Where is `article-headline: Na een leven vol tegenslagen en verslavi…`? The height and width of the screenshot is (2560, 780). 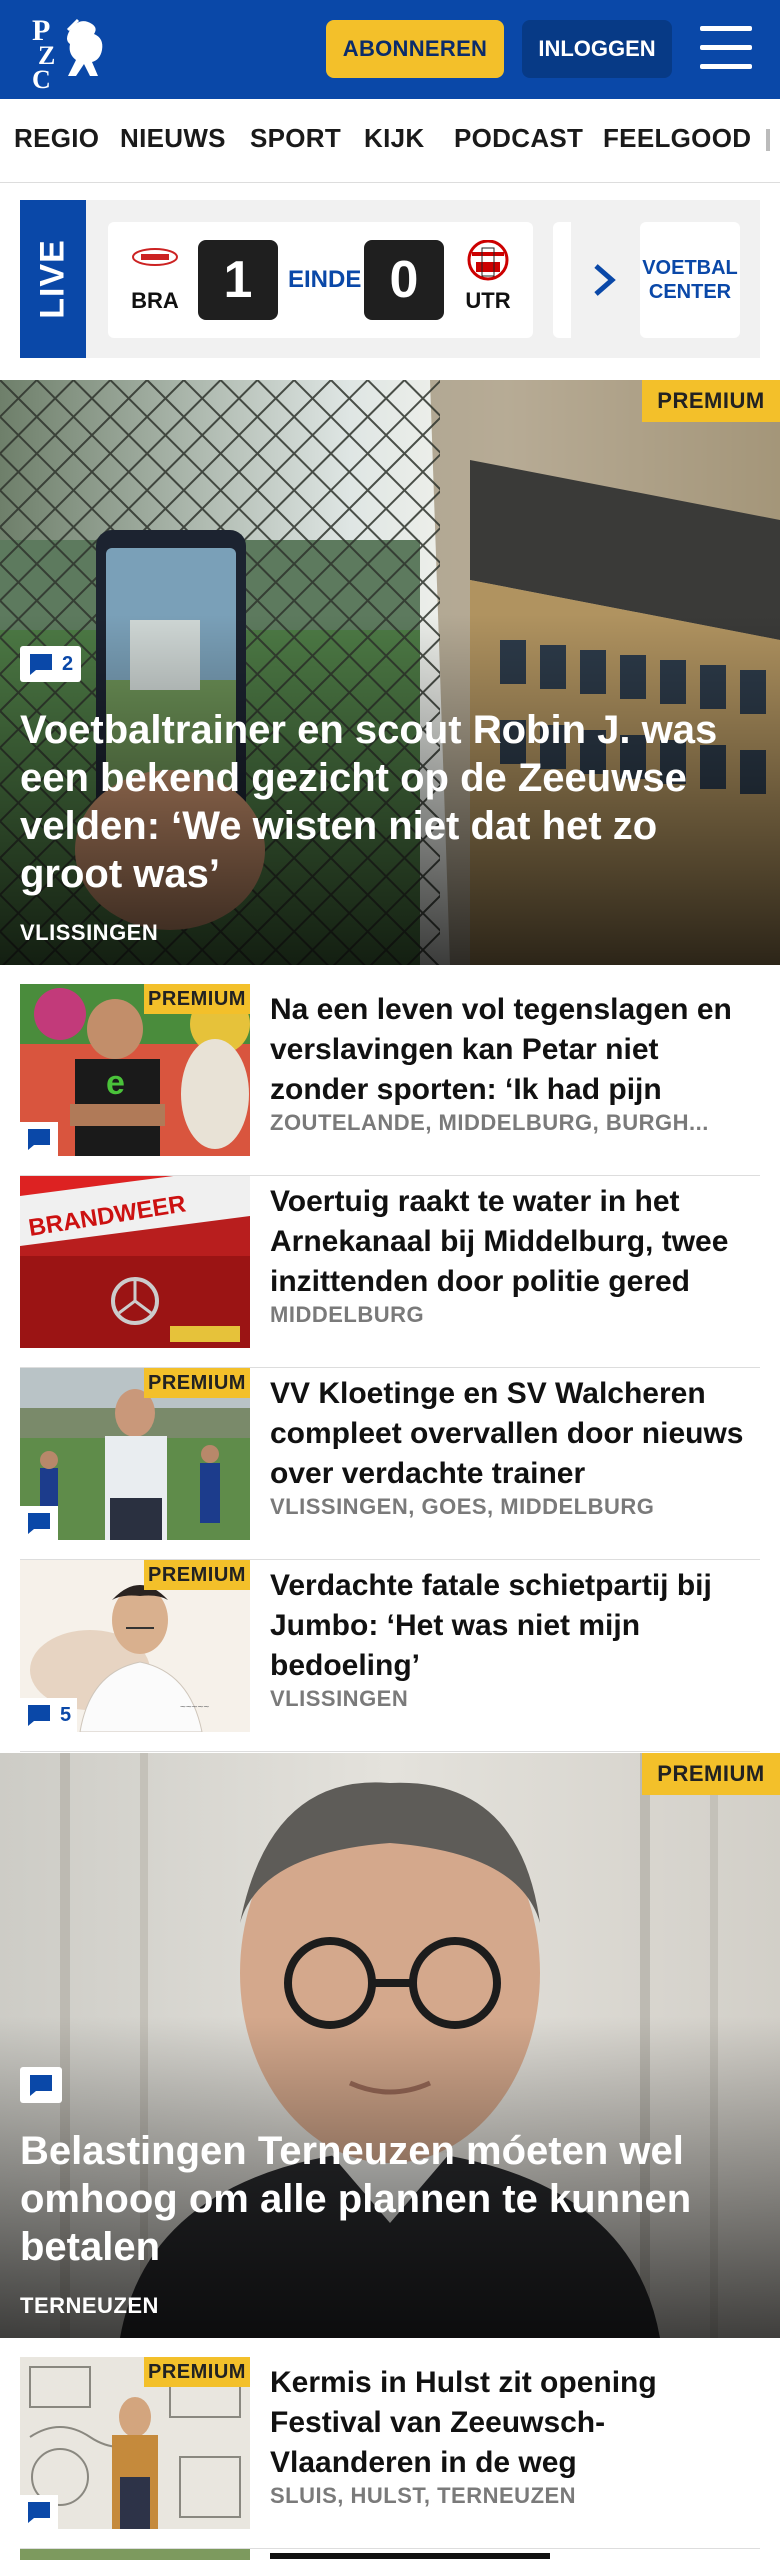
article-headline: Na een leven vol tegenslagen en verslavi… is located at coordinates (510, 1050).